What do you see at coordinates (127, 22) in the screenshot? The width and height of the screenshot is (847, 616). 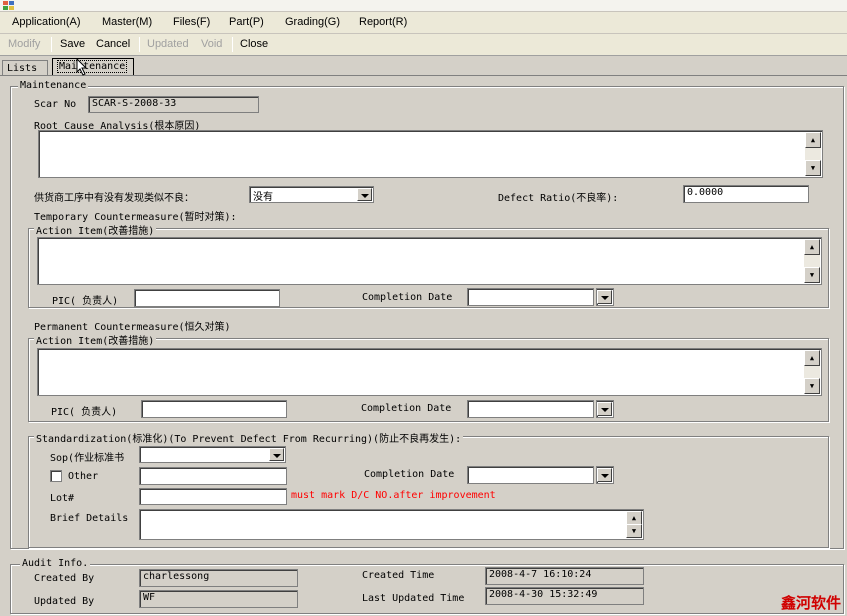 I see `menu-master: Master(M)` at bounding box center [127, 22].